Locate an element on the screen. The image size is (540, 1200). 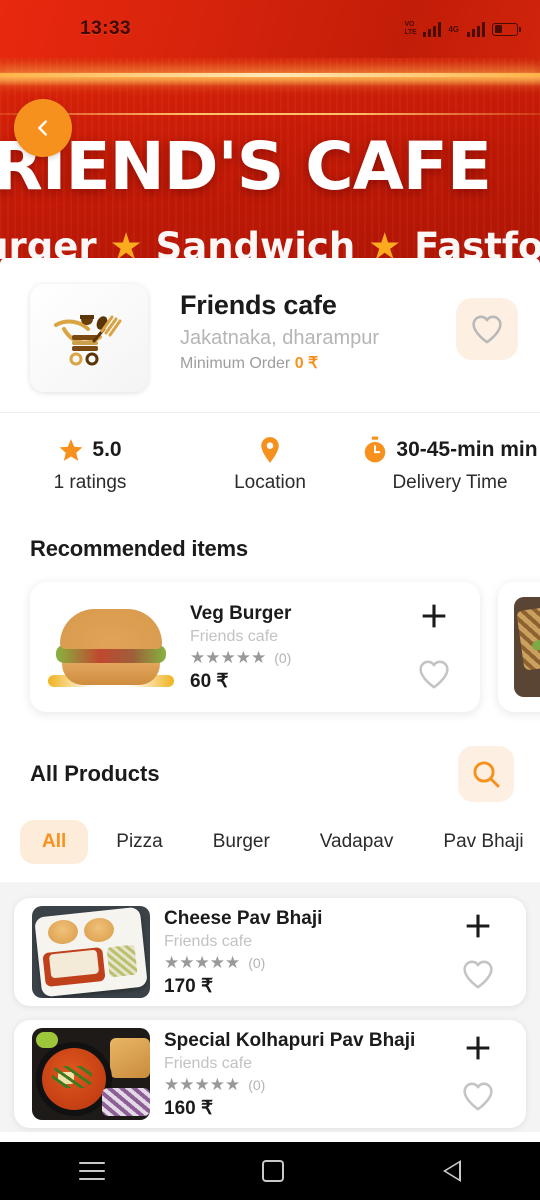
banner-thin-line is located at coordinates (270, 114).